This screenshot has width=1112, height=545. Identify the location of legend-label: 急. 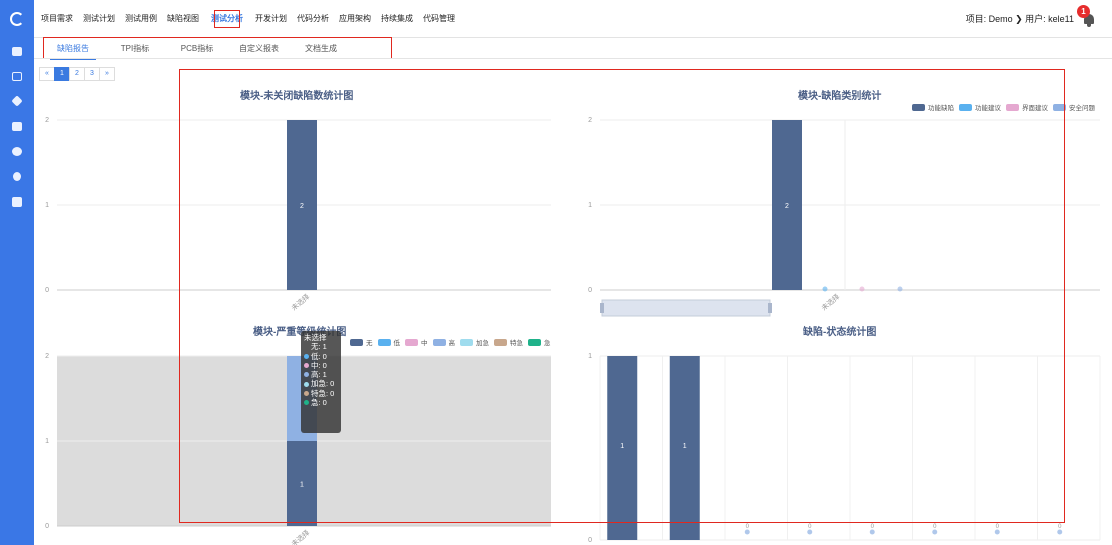
(547, 343).